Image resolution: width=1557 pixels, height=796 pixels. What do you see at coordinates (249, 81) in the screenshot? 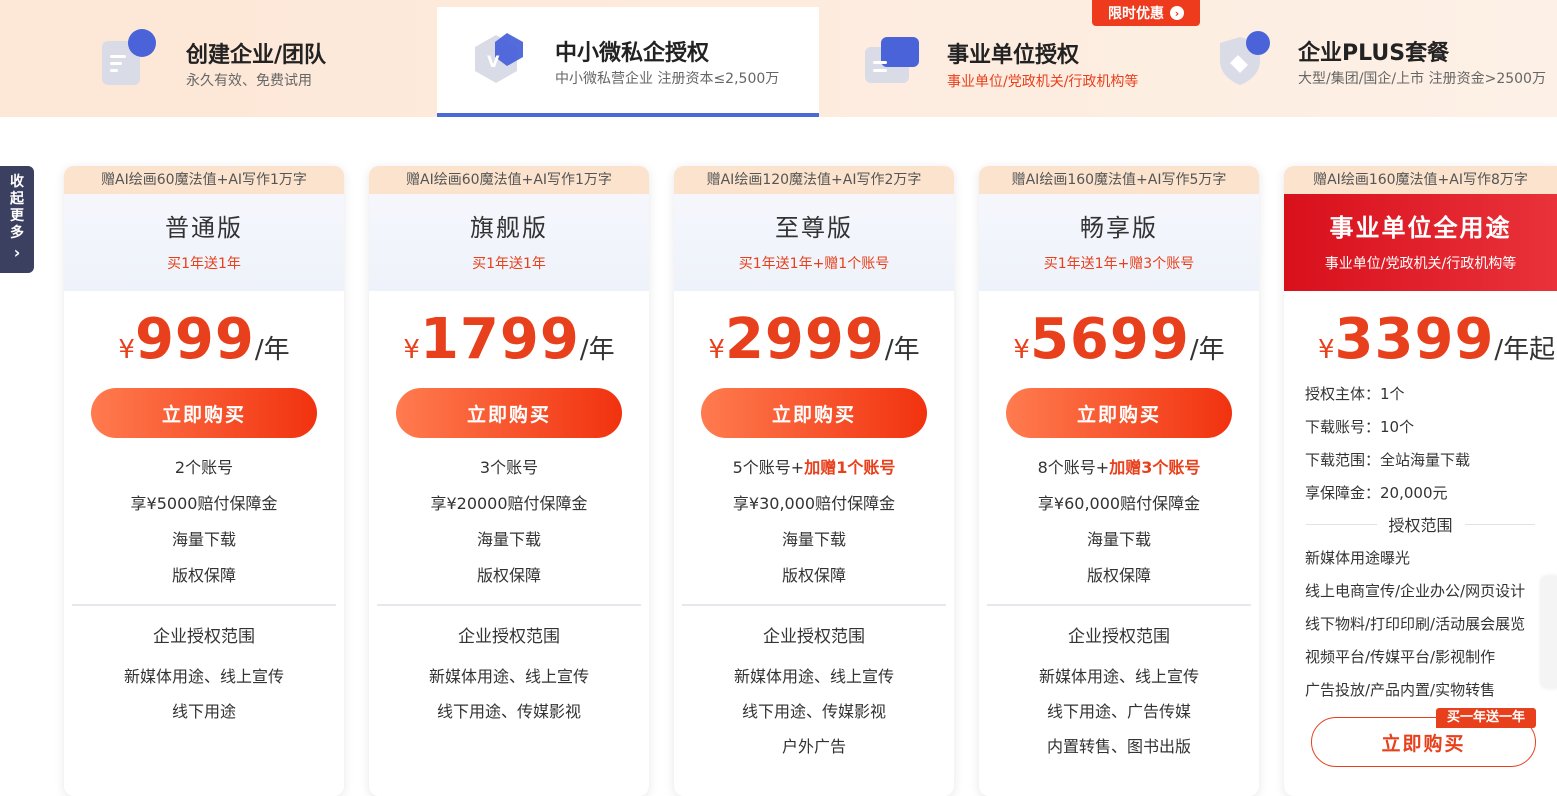
I see `tab-subtitle: 永久有效、免费试用` at bounding box center [249, 81].